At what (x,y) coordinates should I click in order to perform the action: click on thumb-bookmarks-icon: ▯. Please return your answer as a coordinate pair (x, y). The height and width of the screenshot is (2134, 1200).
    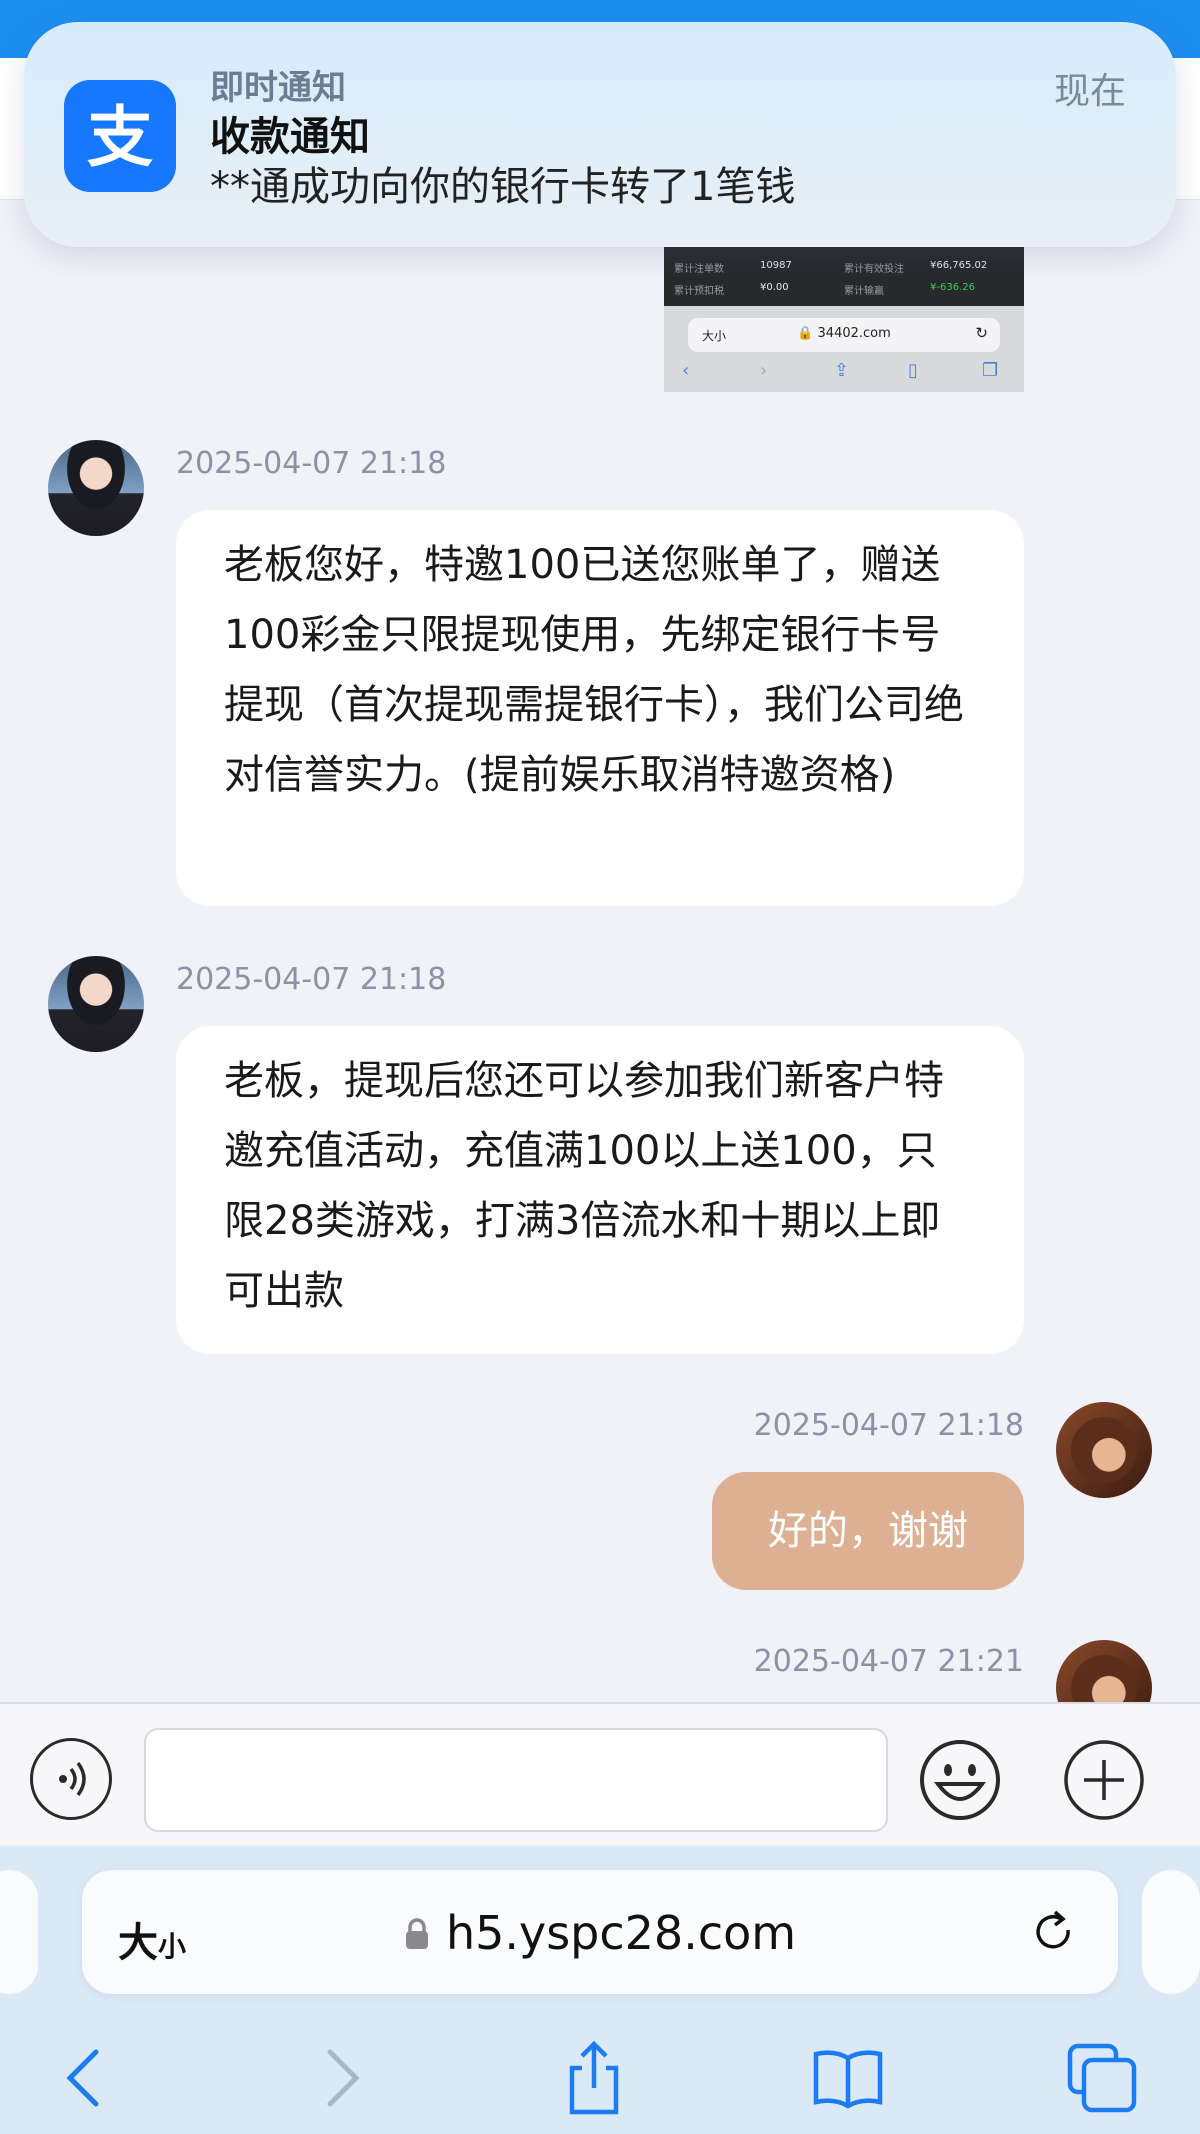
    Looking at the image, I should click on (913, 370).